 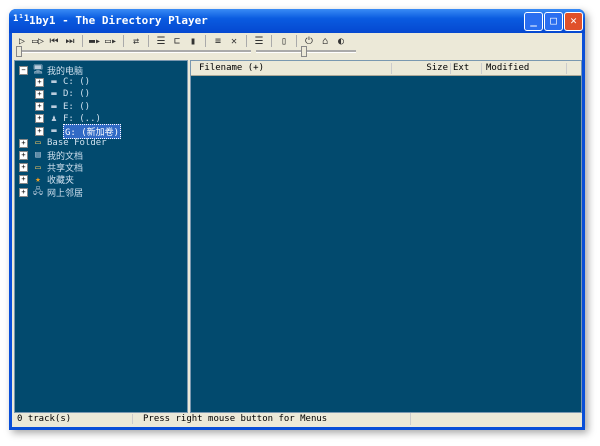 What do you see at coordinates (95, 41) in the screenshot?
I see `folder-play-icon: ▬▸` at bounding box center [95, 41].